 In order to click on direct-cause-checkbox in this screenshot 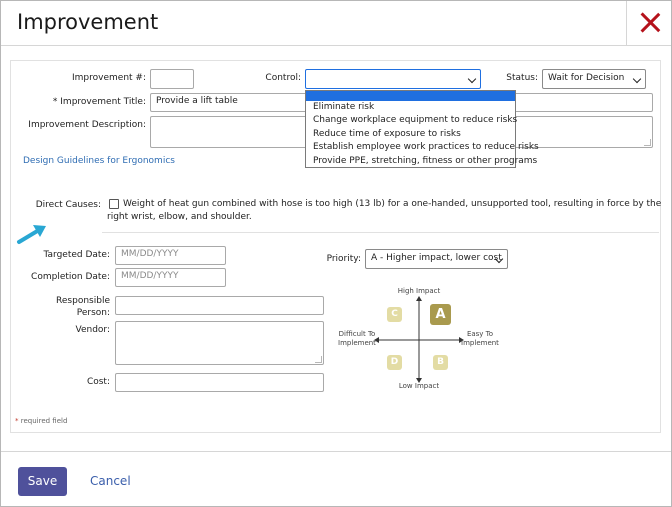, I will do `click(114, 204)`.